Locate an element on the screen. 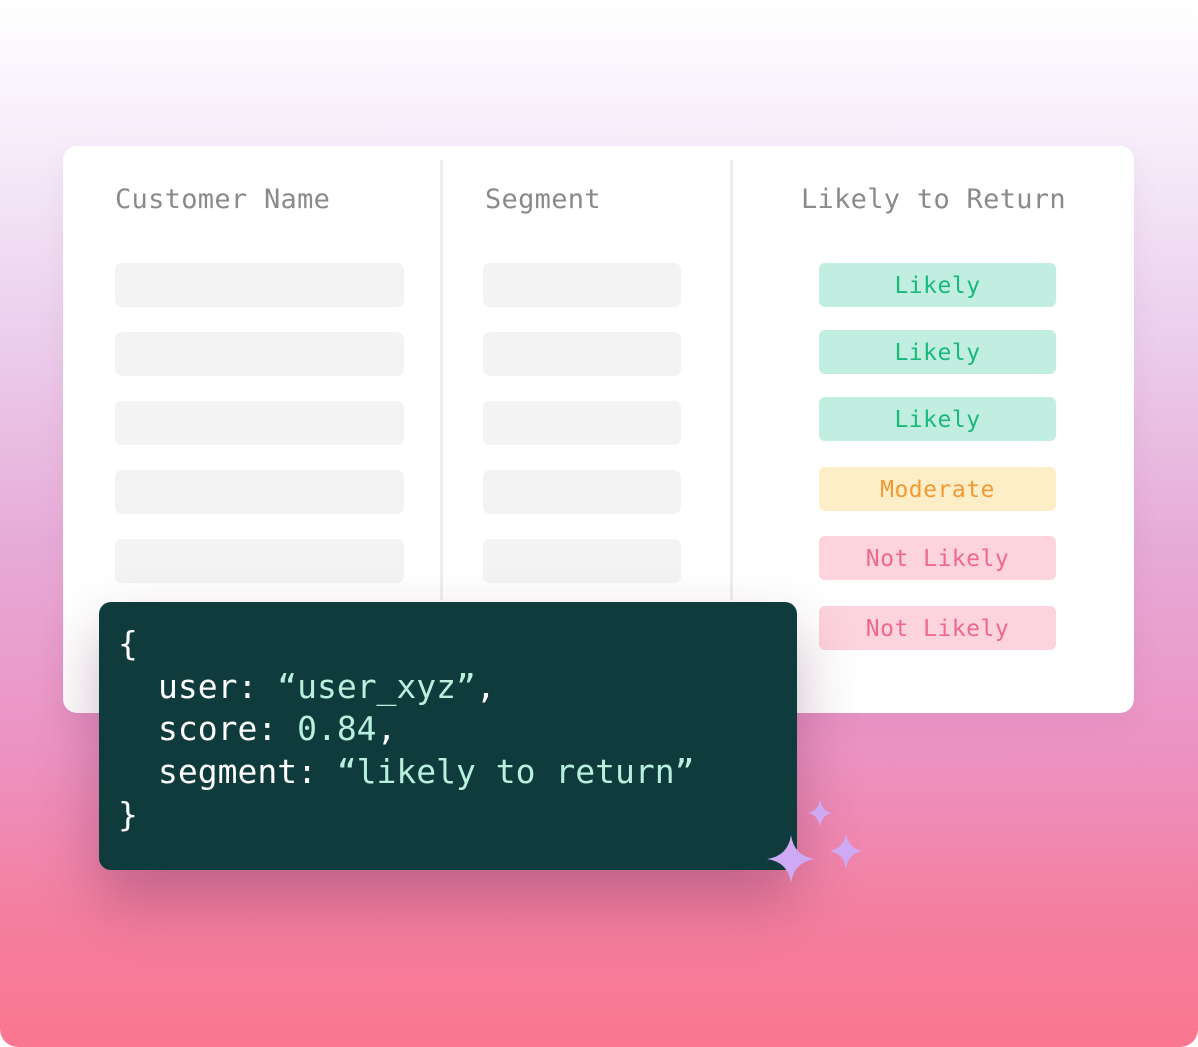 The image size is (1198, 1047). sparkle-small is located at coordinates (820, 813).